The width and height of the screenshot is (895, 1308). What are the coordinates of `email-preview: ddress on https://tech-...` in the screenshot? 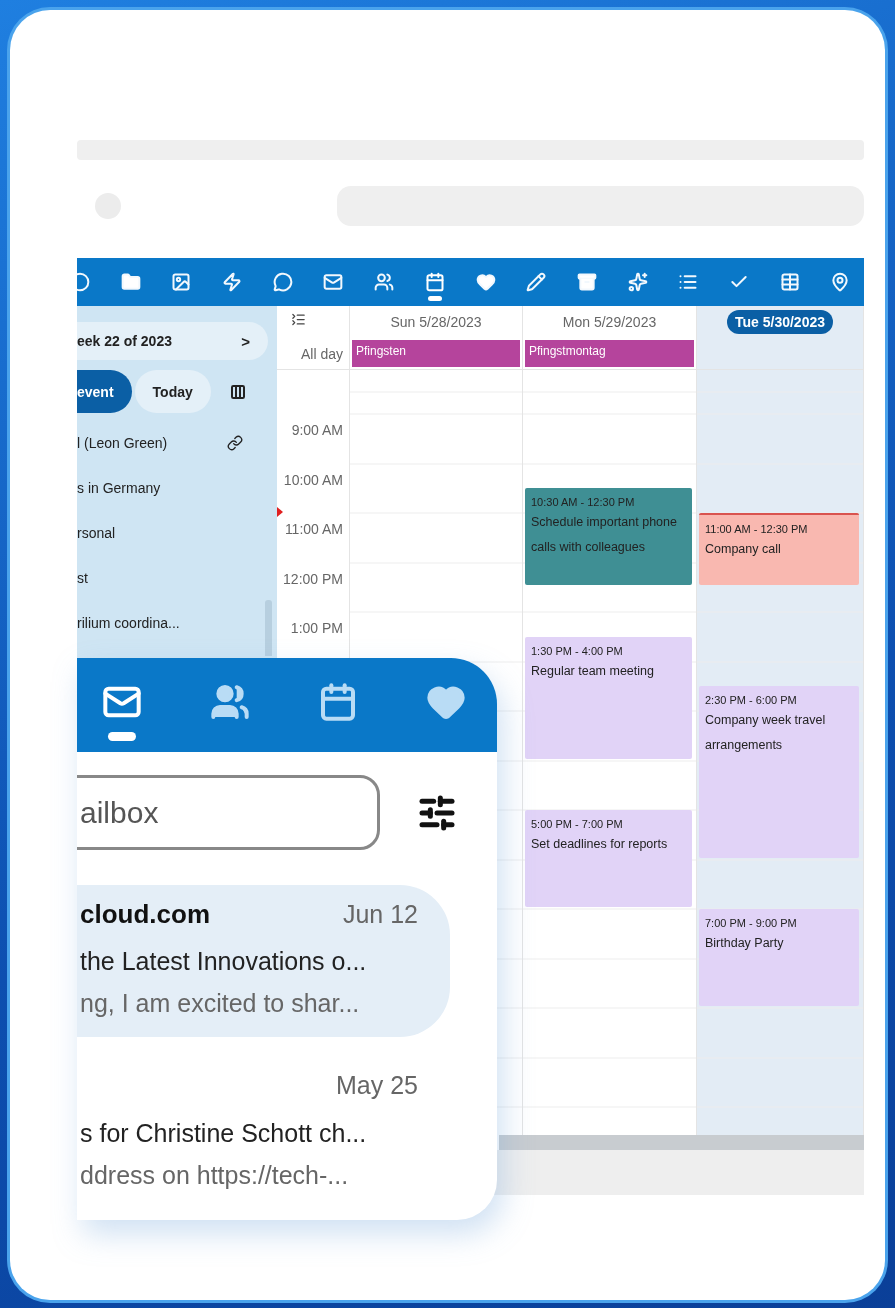 It's located at (215, 1175).